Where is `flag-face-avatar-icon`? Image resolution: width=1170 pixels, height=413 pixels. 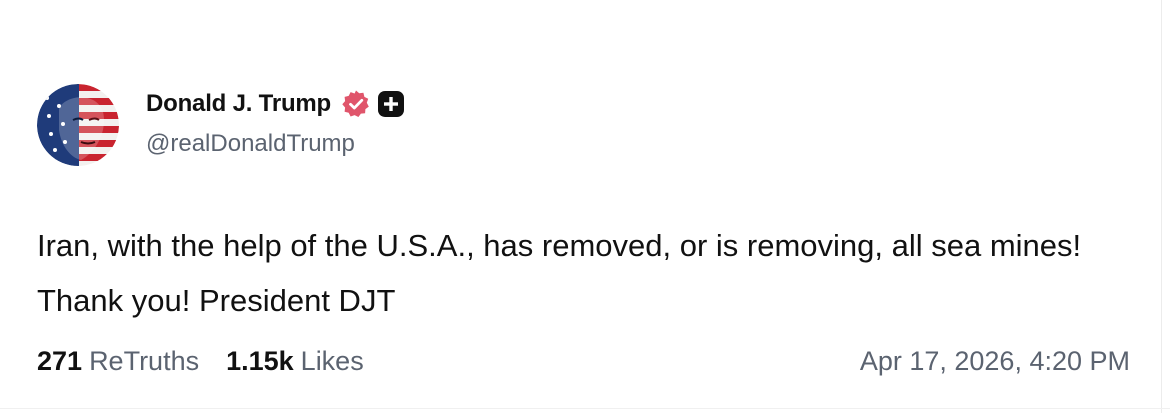 flag-face-avatar-icon is located at coordinates (78, 125).